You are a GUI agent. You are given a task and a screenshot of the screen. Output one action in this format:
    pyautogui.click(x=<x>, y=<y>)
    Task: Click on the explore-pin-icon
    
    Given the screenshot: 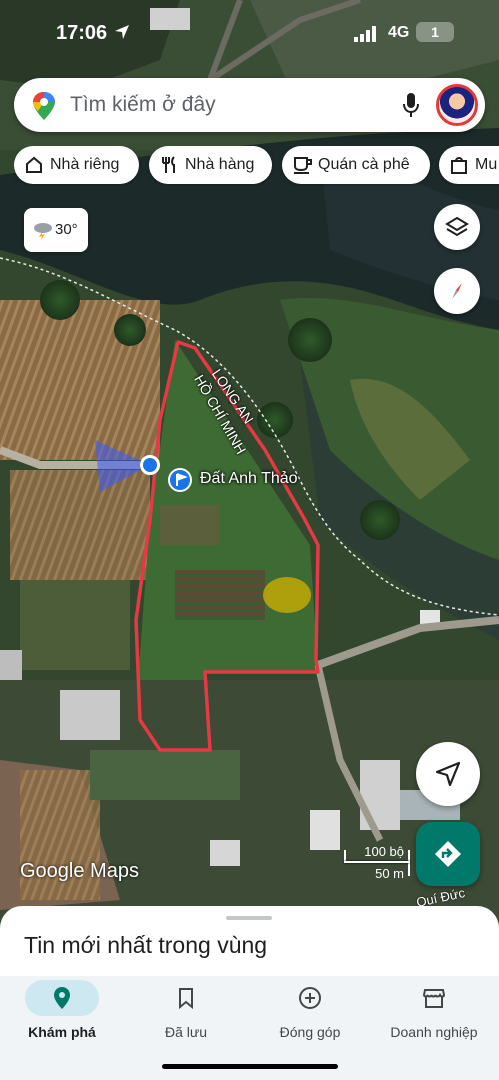 What is the action you would take?
    pyautogui.click(x=62, y=998)
    